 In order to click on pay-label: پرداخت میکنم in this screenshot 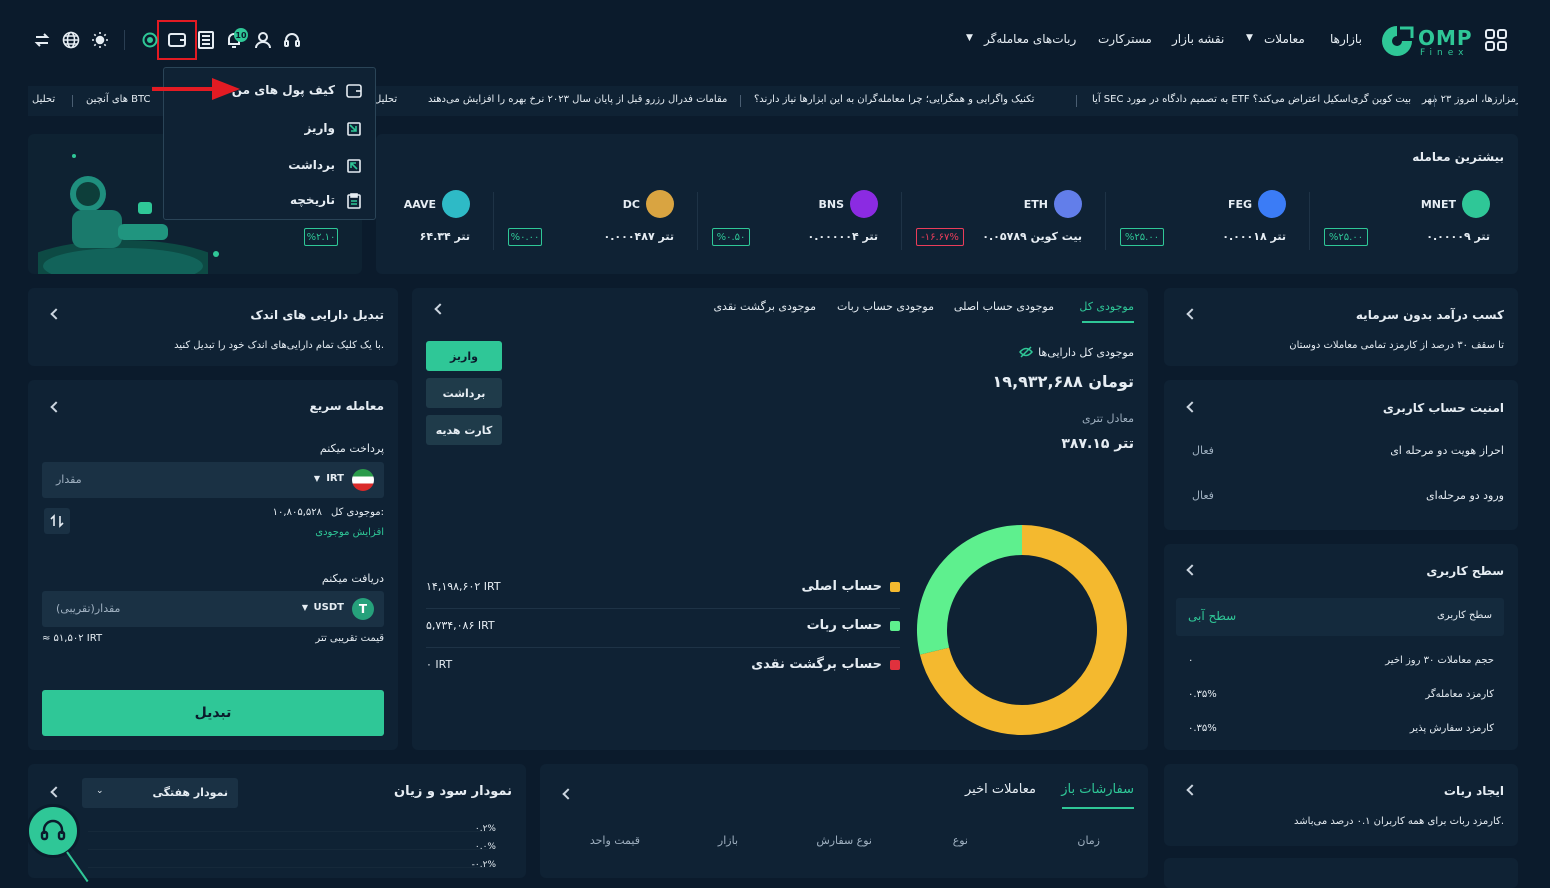, I will do `click(351, 448)`.